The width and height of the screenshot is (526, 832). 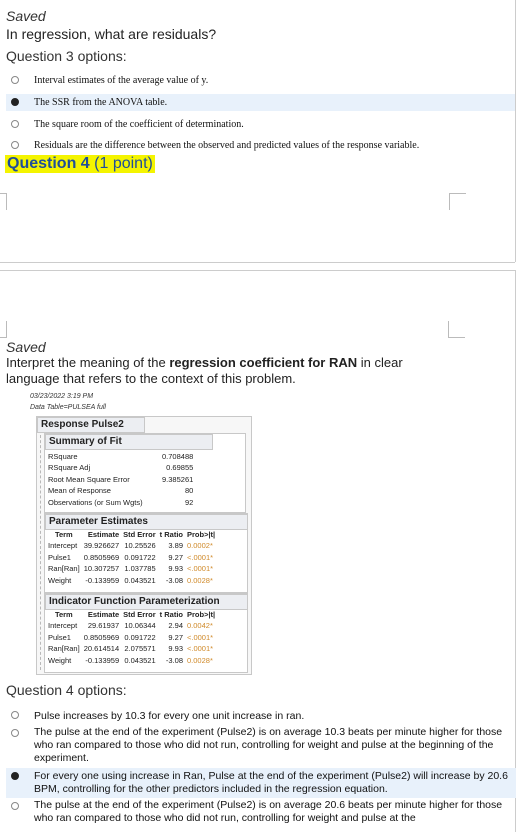 What do you see at coordinates (178, 479) in the screenshot?
I see `summary-value: 9.385261` at bounding box center [178, 479].